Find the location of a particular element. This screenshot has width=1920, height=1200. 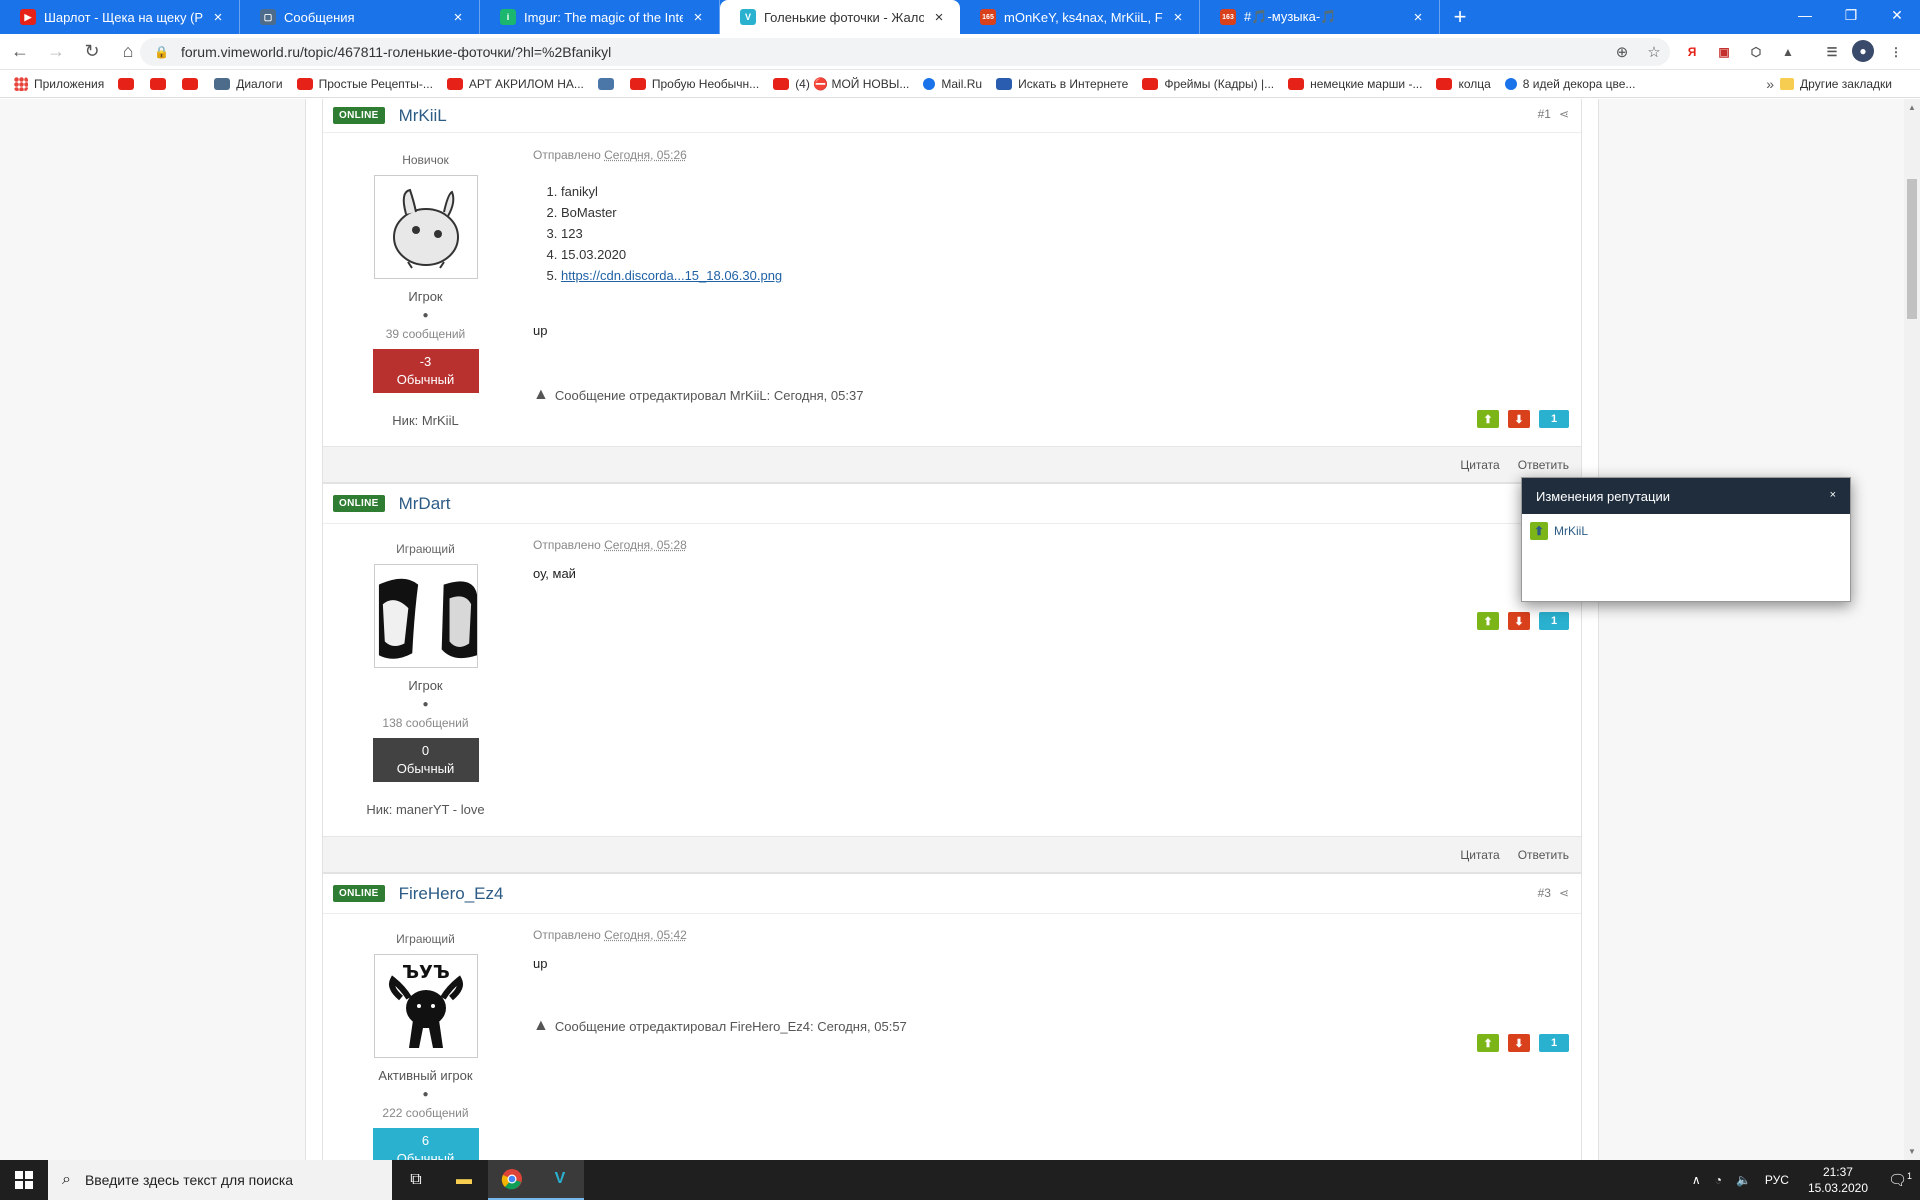

post-author-name: MrDart is located at coordinates (425, 504).